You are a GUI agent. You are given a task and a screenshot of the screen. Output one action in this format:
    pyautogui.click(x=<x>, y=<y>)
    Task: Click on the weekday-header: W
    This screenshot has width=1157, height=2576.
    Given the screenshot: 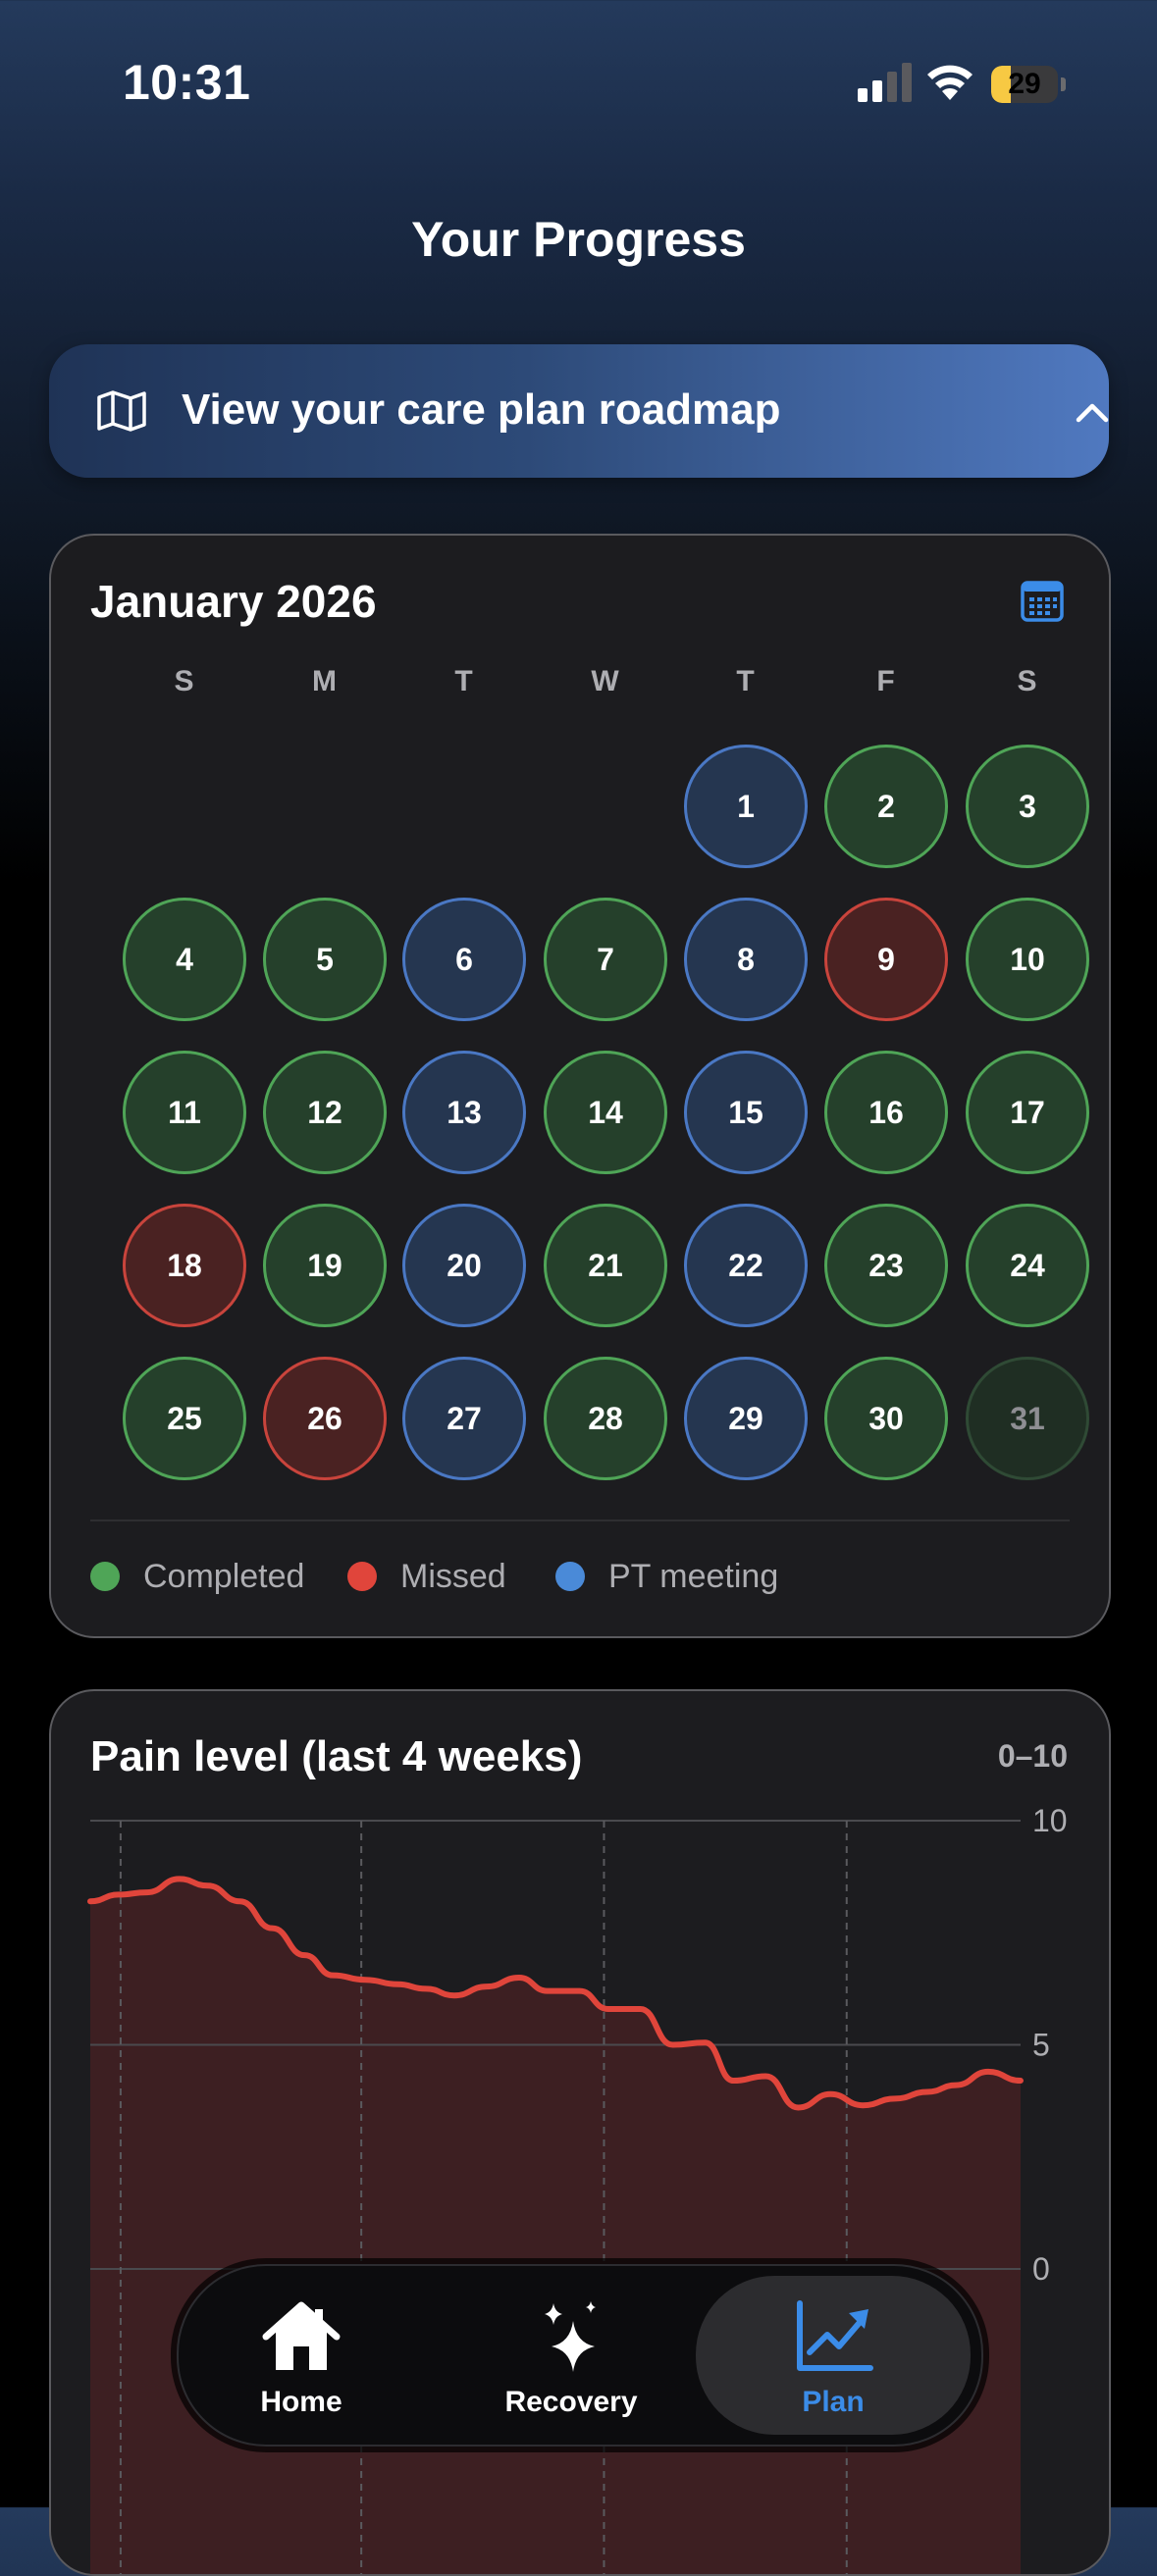 What is the action you would take?
    pyautogui.click(x=605, y=681)
    